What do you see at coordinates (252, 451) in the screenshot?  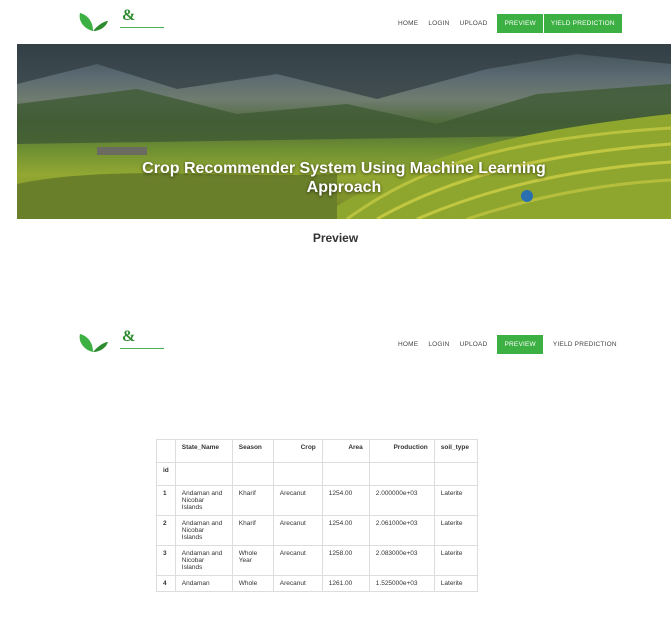 I see `col-header-season: Season` at bounding box center [252, 451].